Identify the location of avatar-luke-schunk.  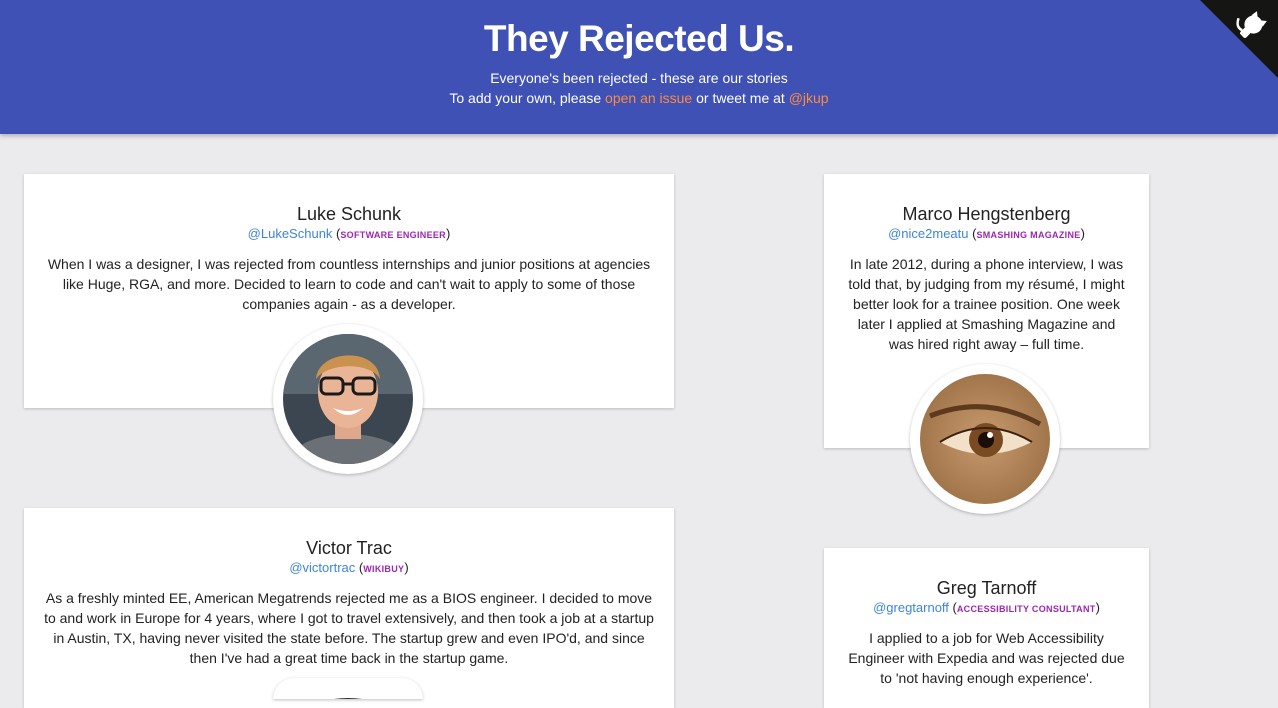
(348, 399).